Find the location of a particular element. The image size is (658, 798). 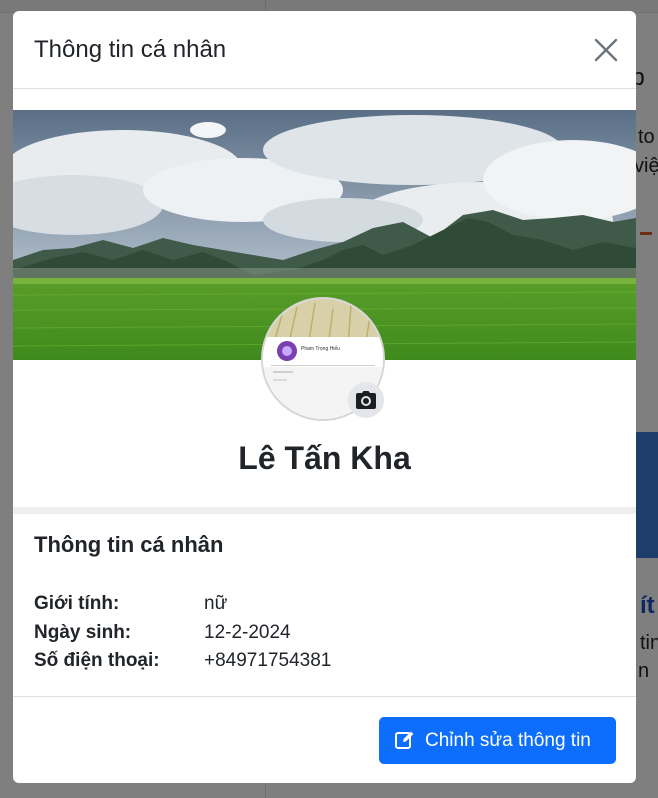

edit-profile-button: Chỉnh sửa thông tin is located at coordinates (497, 740).